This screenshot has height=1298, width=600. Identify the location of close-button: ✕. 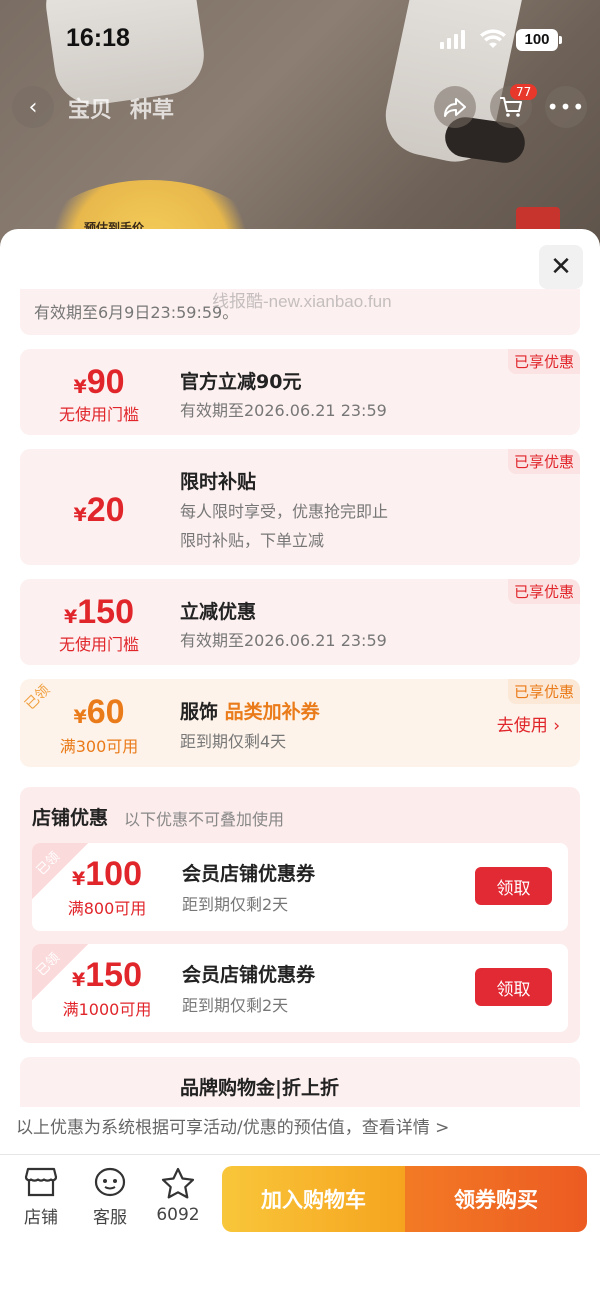
(561, 267).